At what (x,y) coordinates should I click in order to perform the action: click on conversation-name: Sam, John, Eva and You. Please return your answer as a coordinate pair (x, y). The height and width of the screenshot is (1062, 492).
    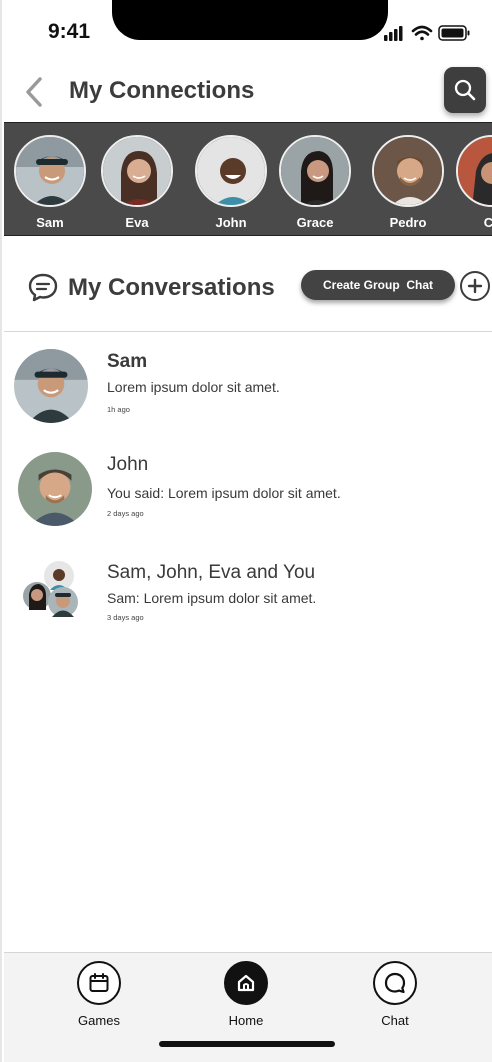
    Looking at the image, I should click on (211, 572).